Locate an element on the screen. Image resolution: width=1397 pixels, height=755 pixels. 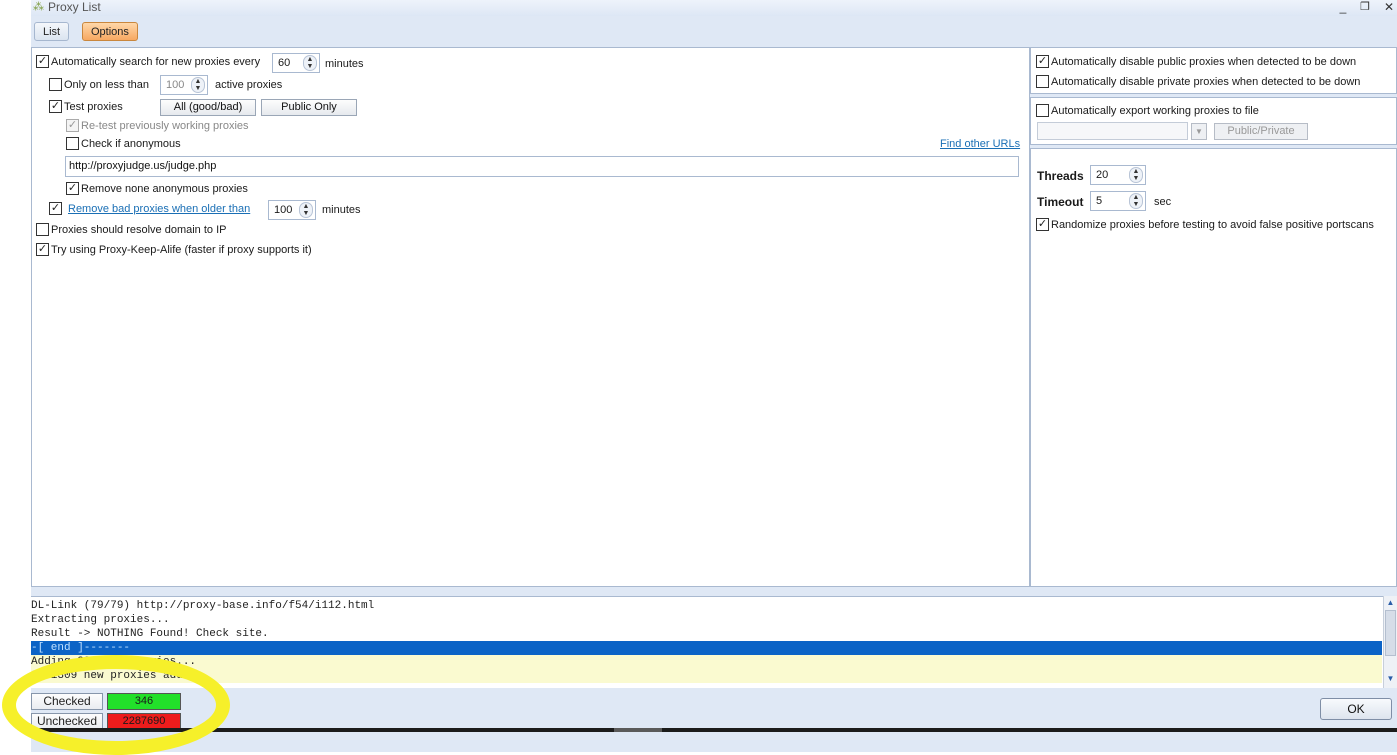
judge-url-field: http://proxyjudge.us/judge.php is located at coordinates (542, 166).